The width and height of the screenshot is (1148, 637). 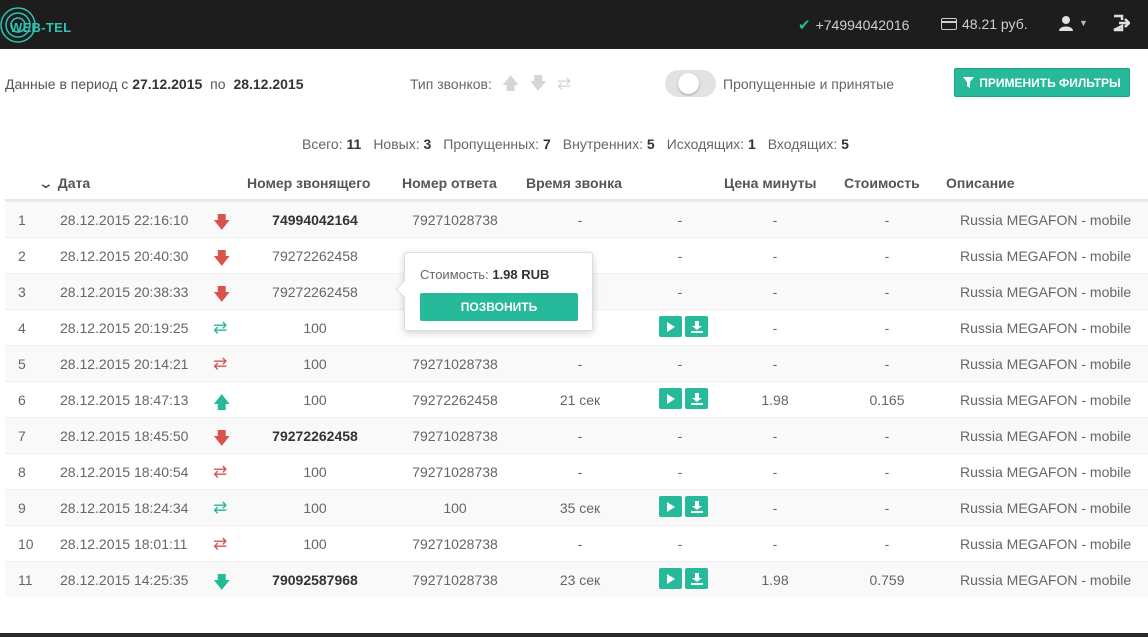 I want to click on row-number: 9, so click(x=22, y=508).